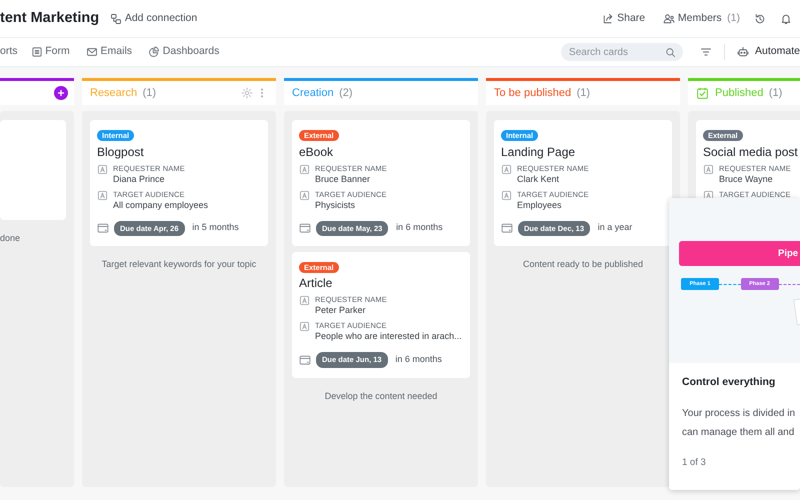 This screenshot has width=800, height=500. What do you see at coordinates (346, 93) in the screenshot?
I see `column-count: (2)` at bounding box center [346, 93].